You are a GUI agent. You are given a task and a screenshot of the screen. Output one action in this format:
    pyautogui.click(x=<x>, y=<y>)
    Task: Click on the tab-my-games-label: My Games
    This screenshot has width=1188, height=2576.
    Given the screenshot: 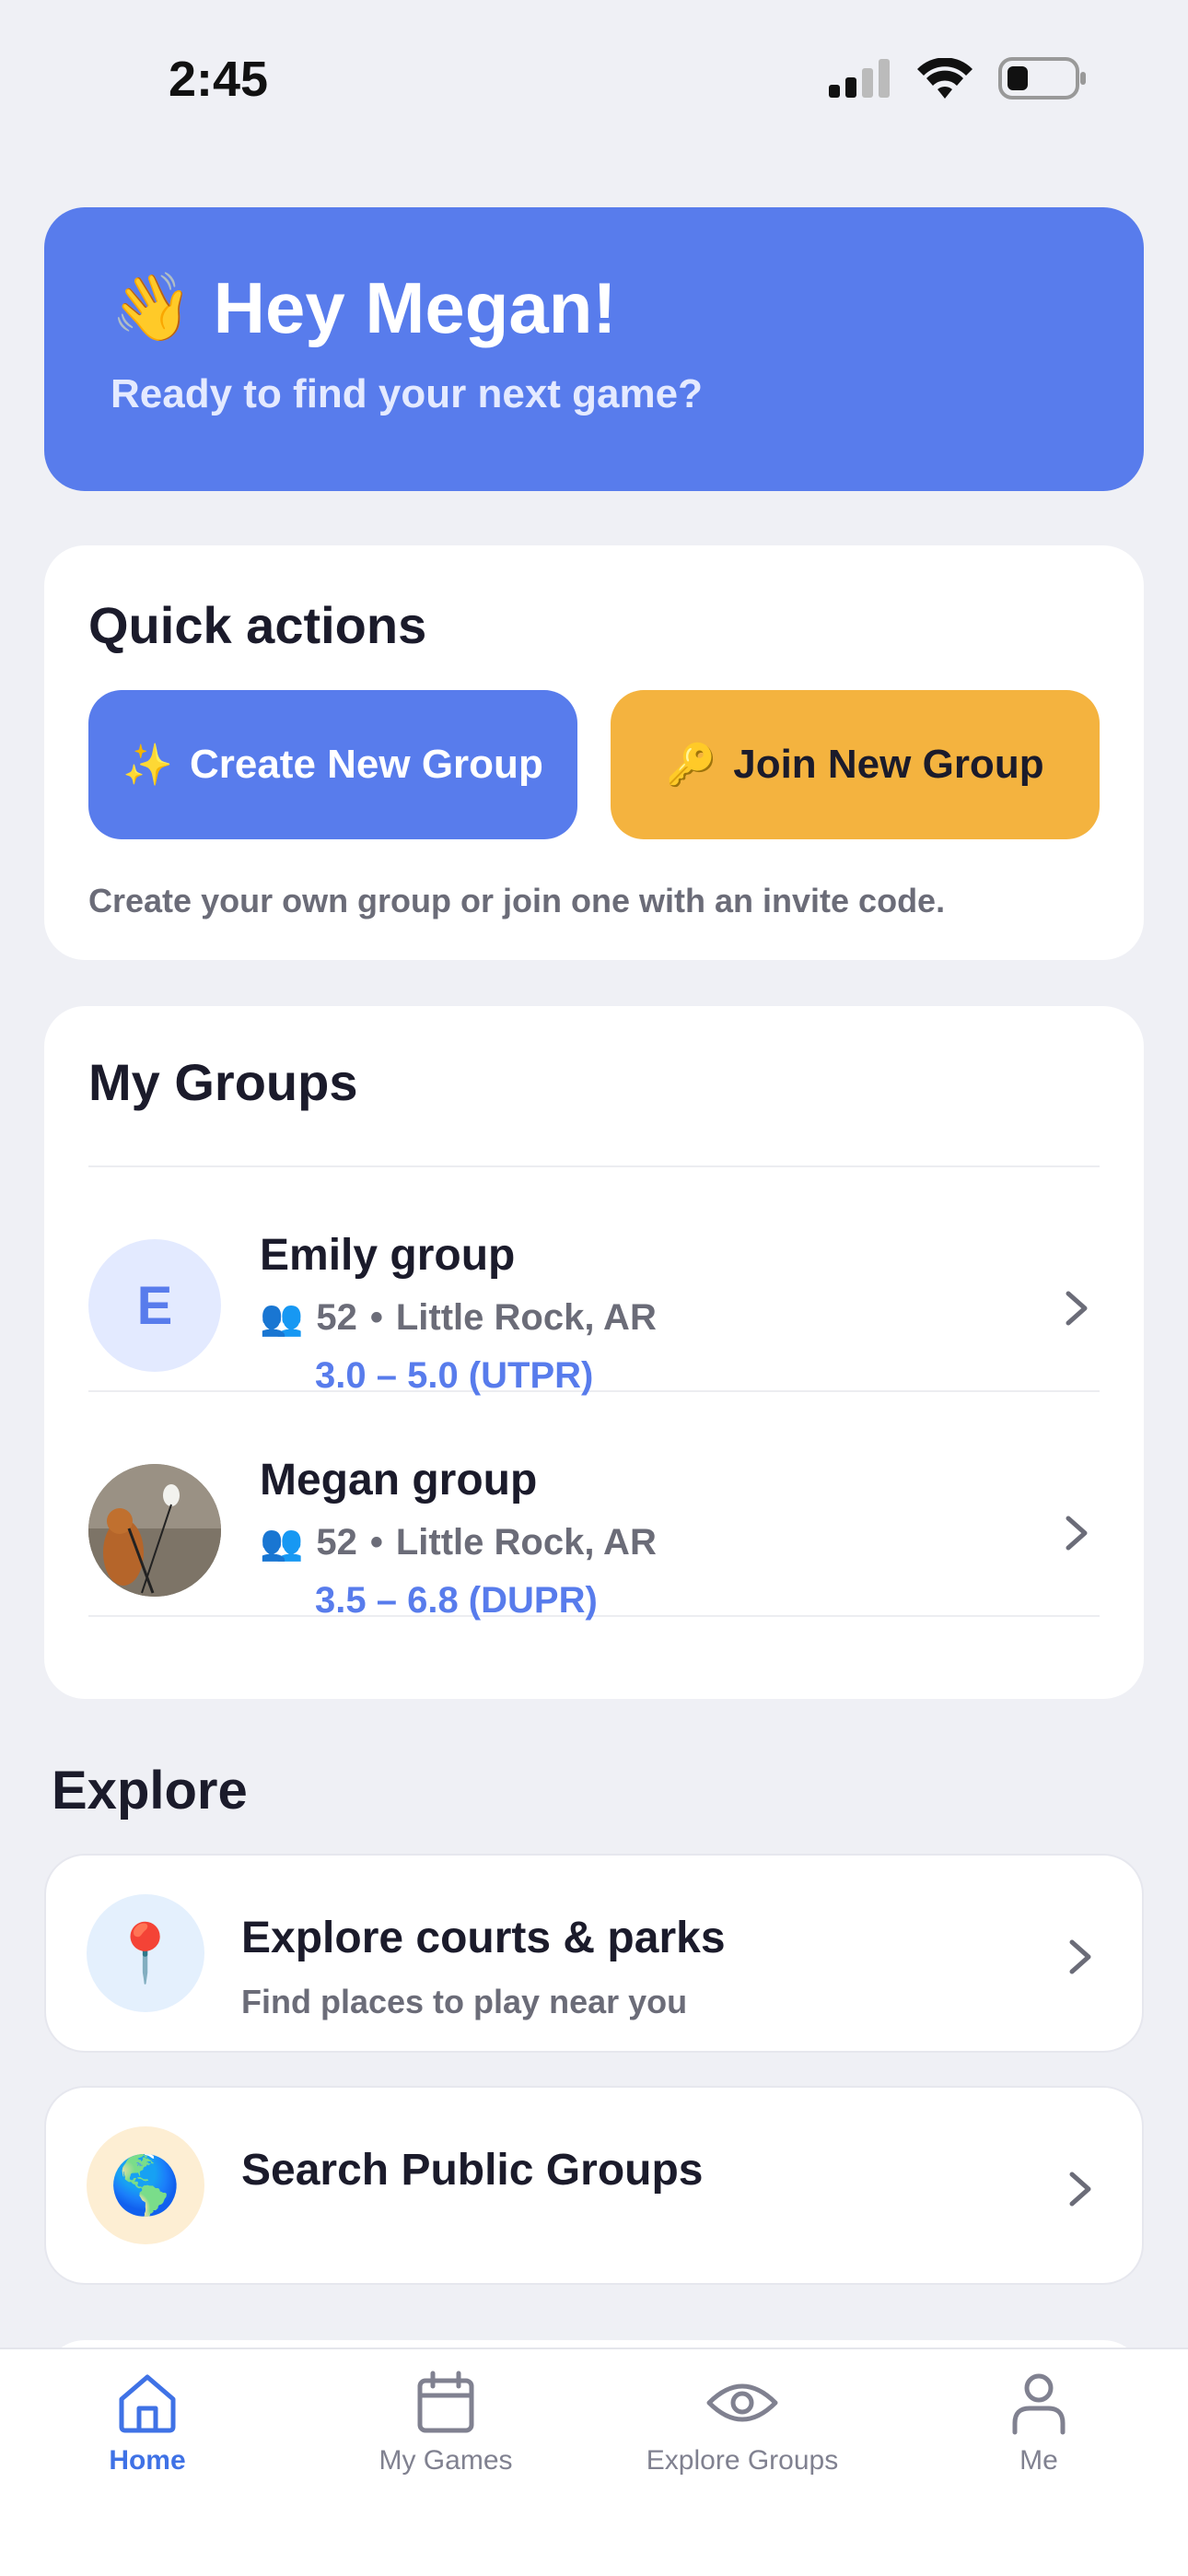 What is the action you would take?
    pyautogui.click(x=446, y=2460)
    